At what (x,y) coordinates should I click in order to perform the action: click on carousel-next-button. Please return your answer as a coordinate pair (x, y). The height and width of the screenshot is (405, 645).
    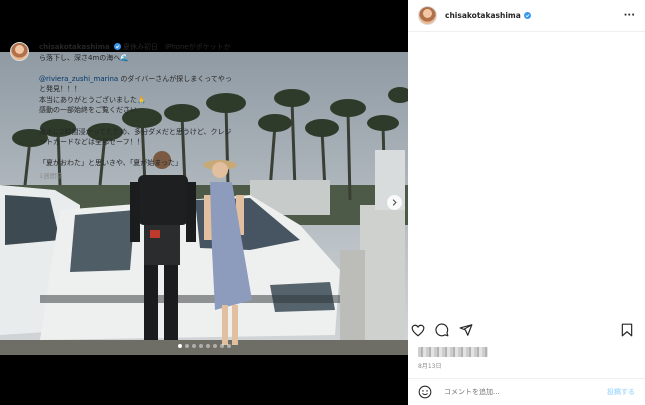
    Looking at the image, I should click on (394, 202).